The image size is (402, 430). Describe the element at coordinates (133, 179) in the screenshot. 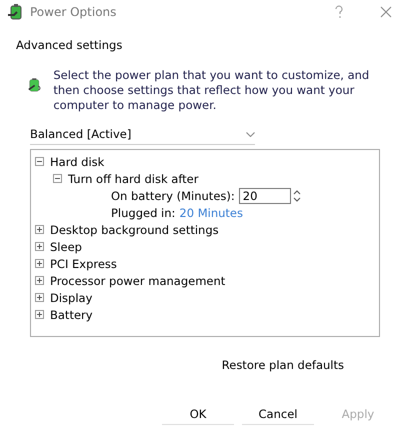

I see `tree-item: Turn off hard disk after` at that location.